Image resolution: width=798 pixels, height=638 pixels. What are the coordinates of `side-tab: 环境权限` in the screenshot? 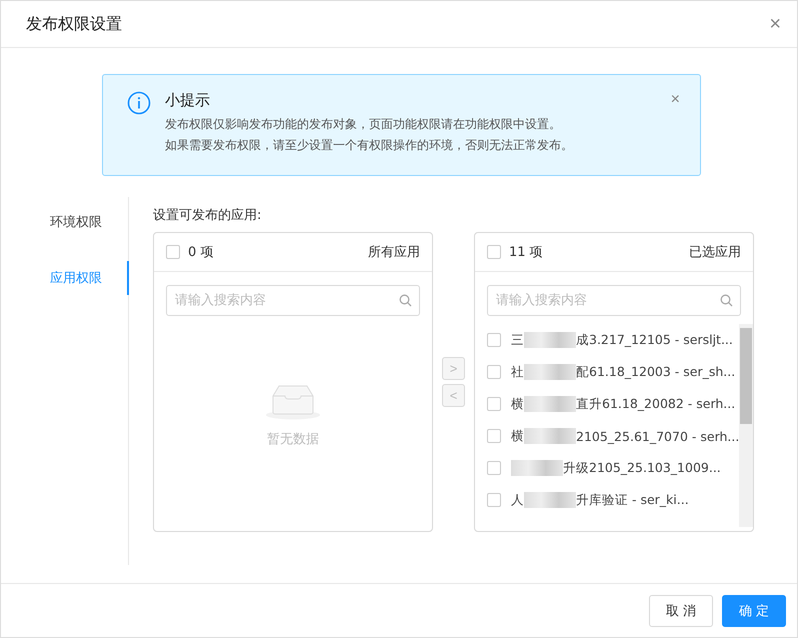 It's located at (65, 222).